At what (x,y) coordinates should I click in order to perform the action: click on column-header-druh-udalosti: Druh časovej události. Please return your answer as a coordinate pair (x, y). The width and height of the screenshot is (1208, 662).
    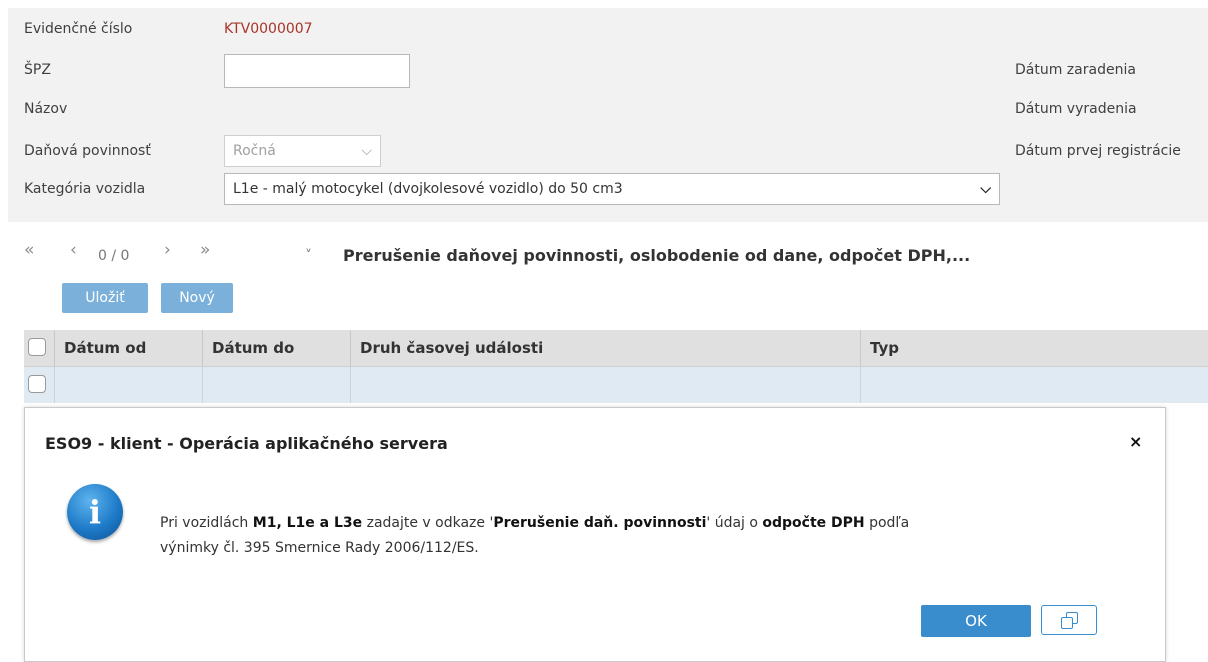
    Looking at the image, I should click on (451, 348).